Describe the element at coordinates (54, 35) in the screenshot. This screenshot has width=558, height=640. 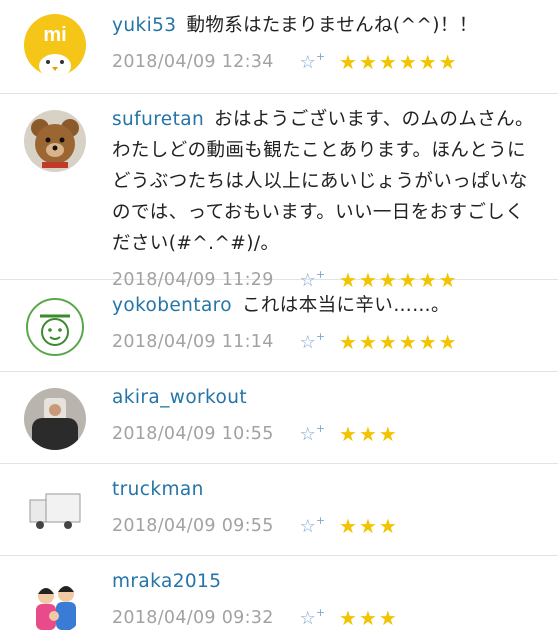
I see `svg-text: mi` at that location.